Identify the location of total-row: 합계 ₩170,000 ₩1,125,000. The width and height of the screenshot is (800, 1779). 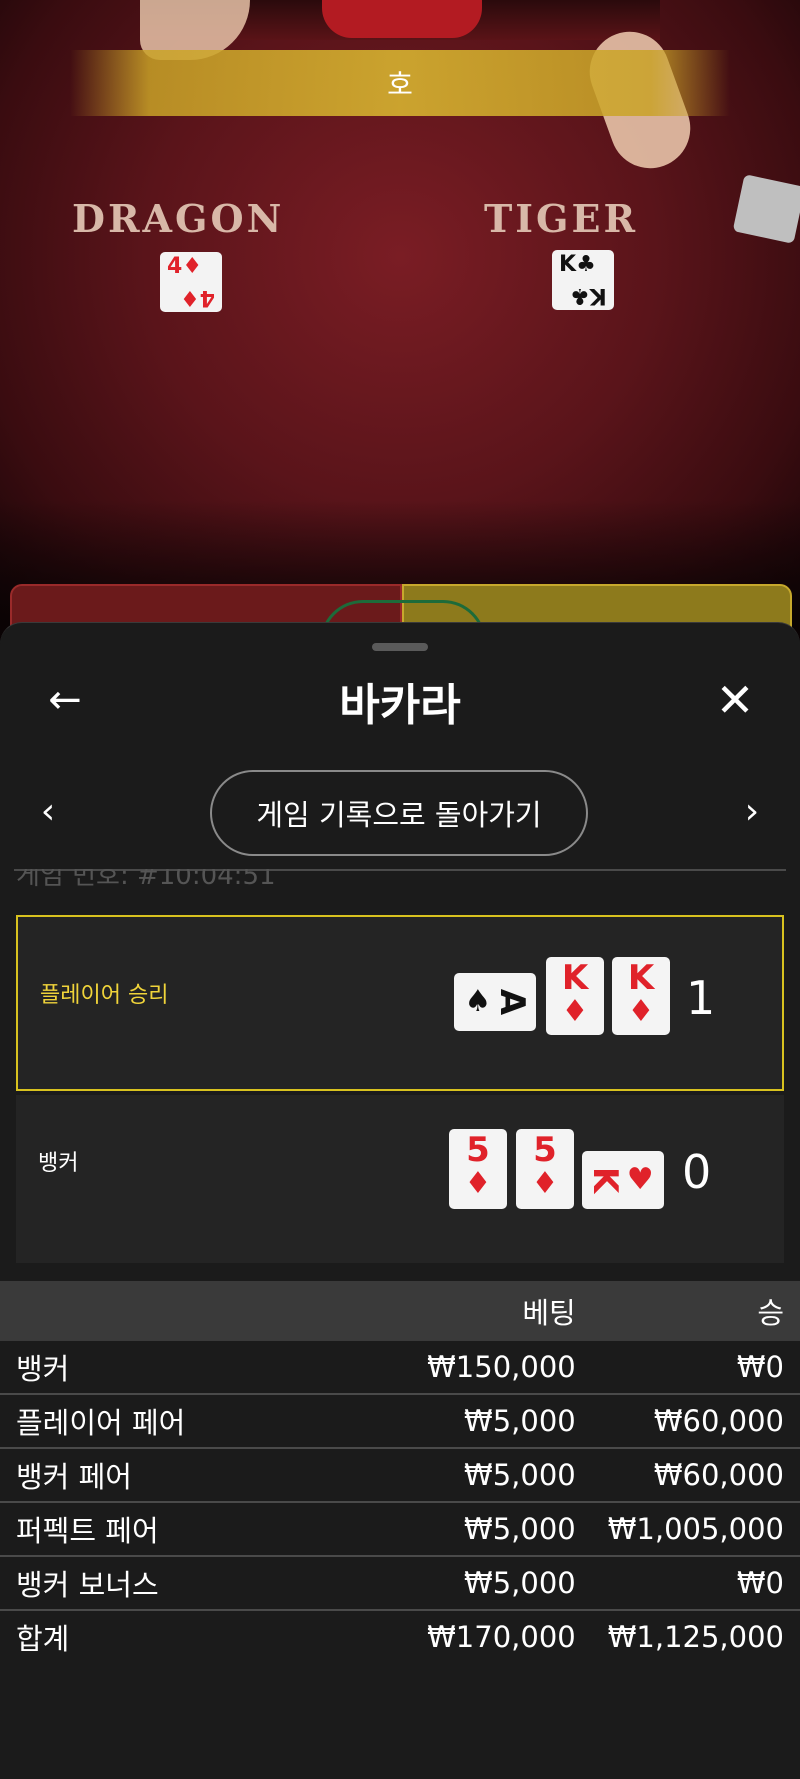
(400, 1636).